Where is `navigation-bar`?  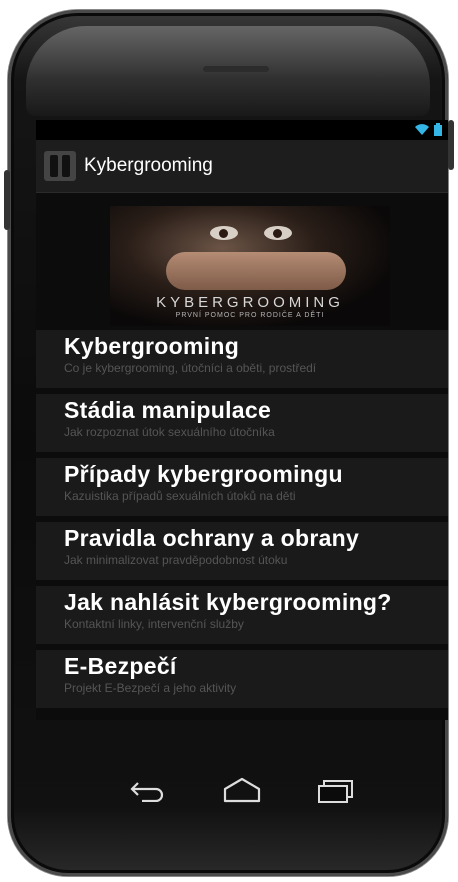 navigation-bar is located at coordinates (242, 790).